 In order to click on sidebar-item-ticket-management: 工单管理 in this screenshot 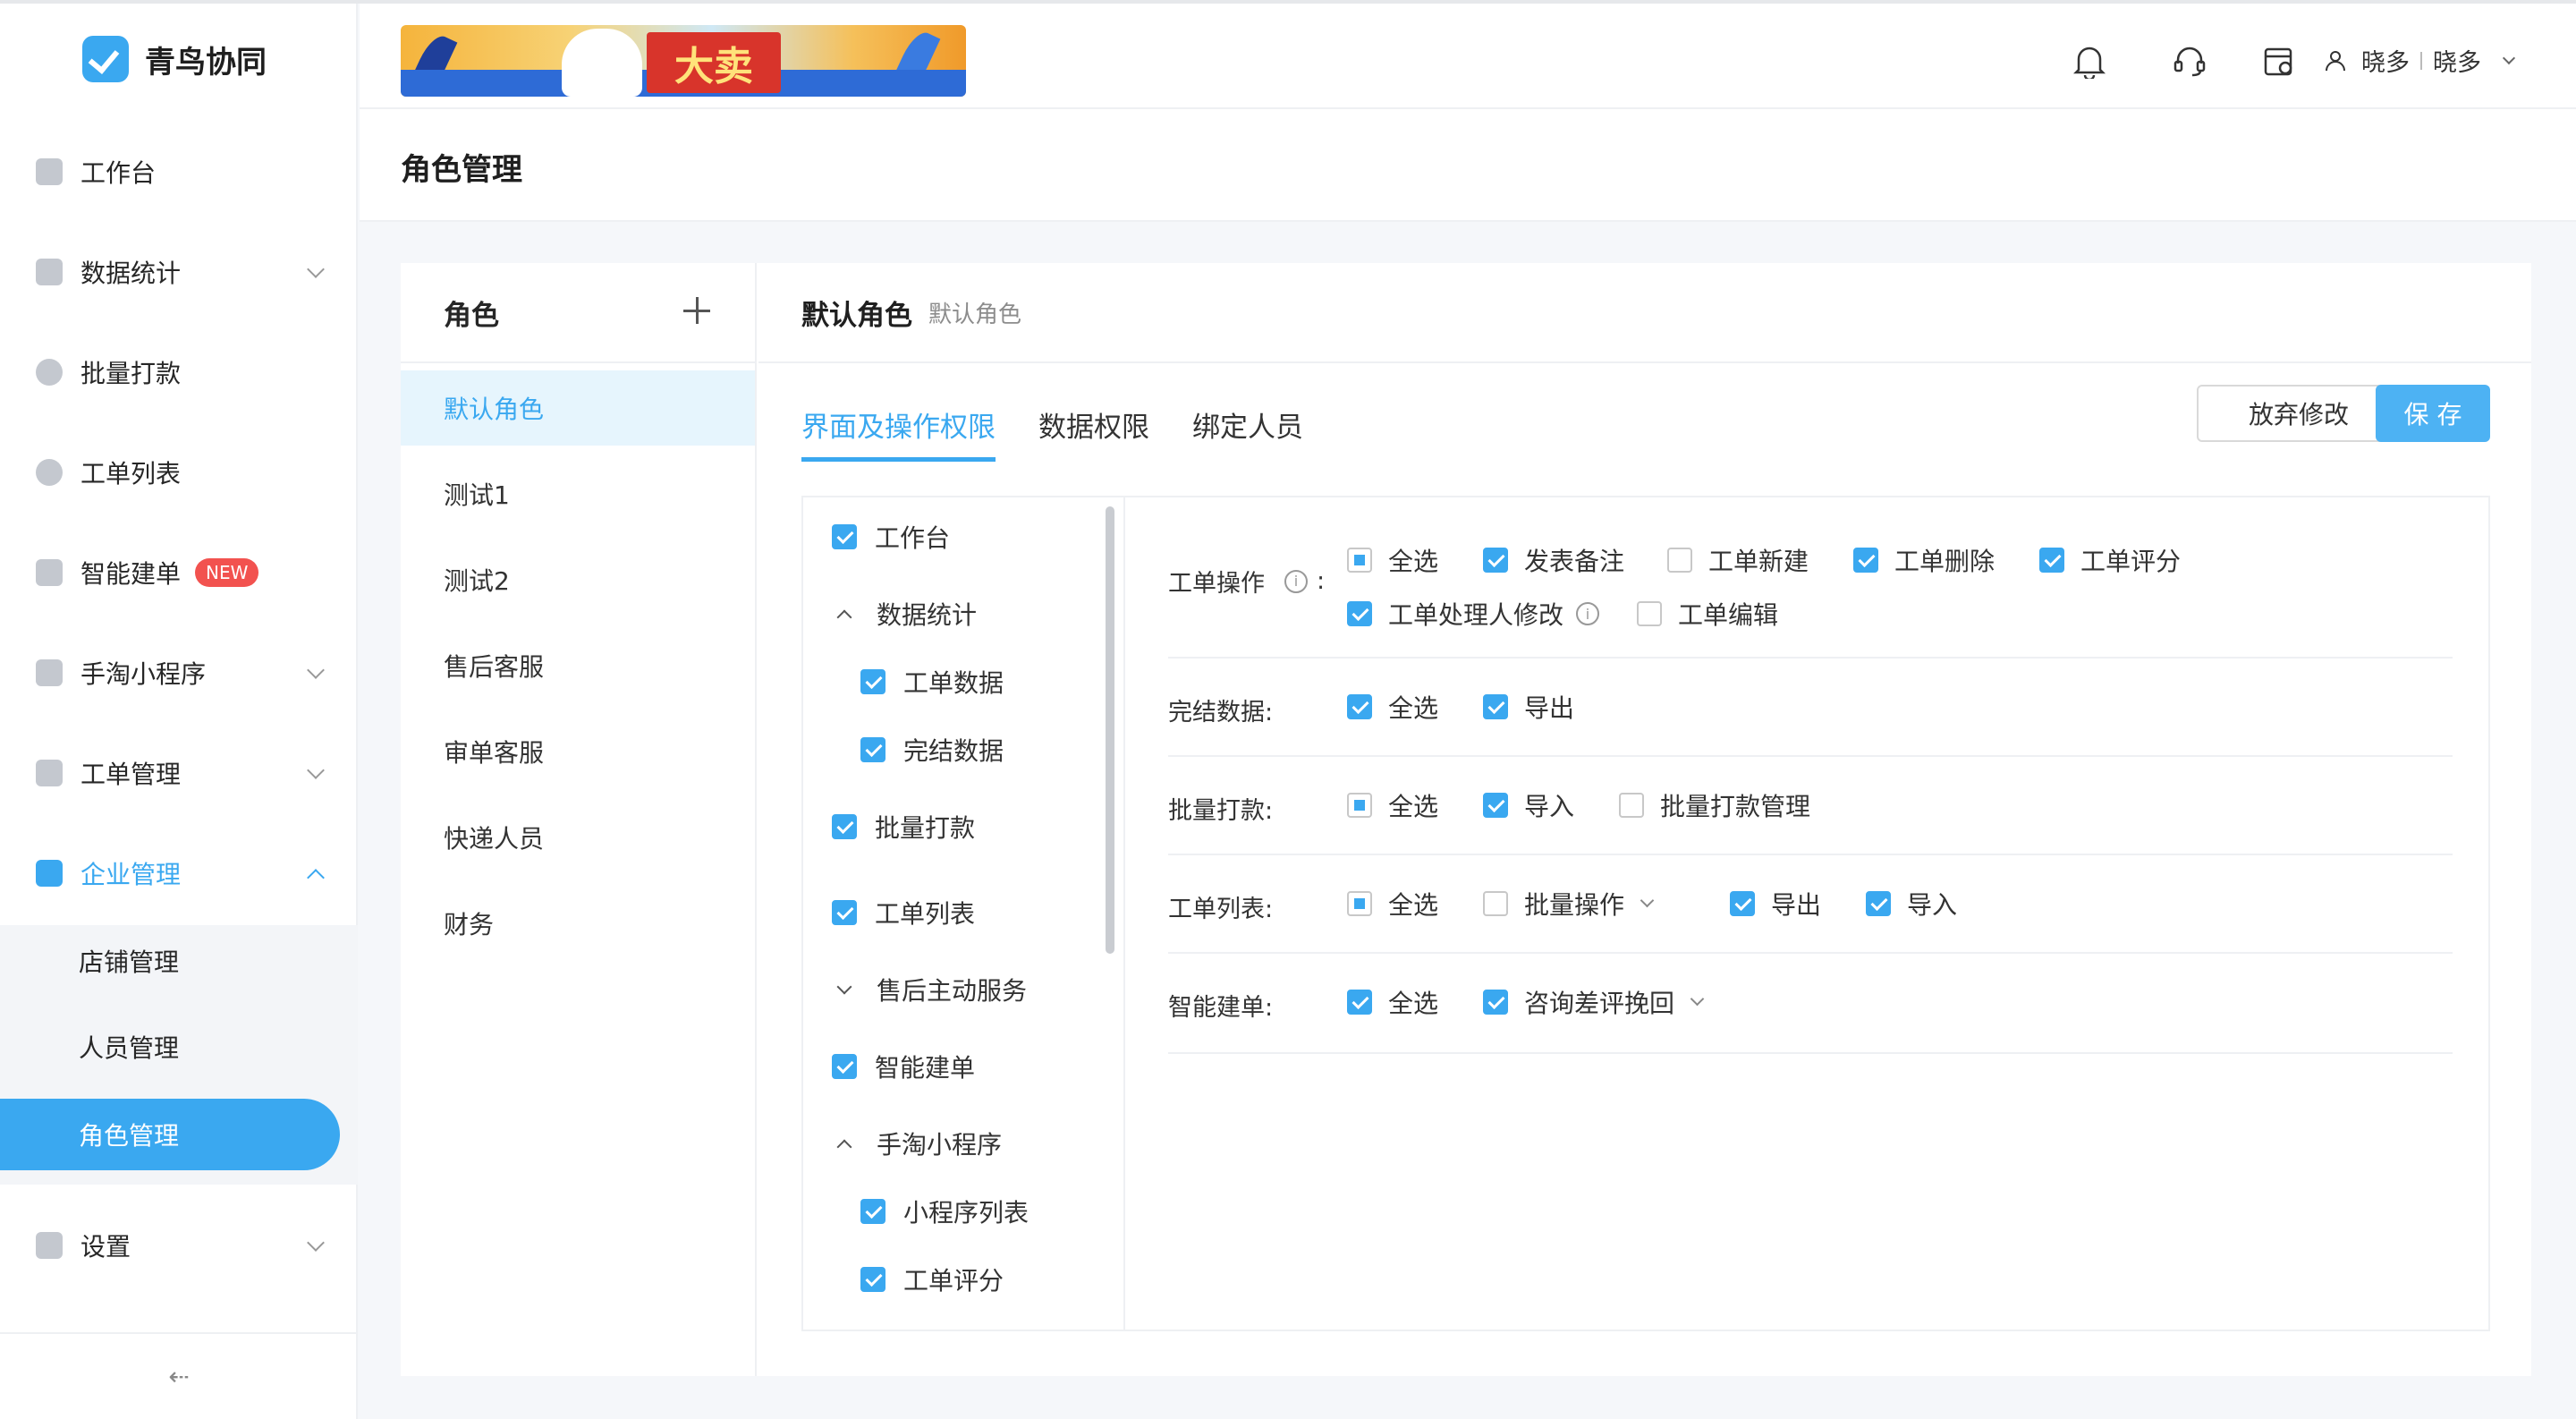, I will do `click(179, 773)`.